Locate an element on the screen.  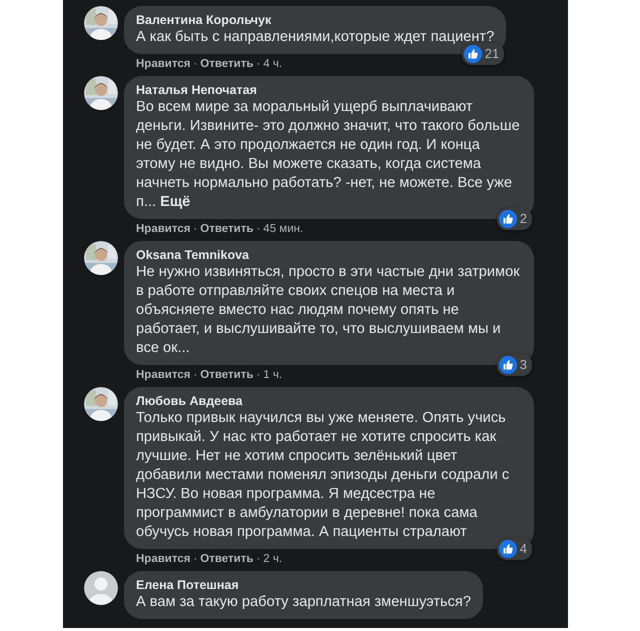
author-name: Валентина Корольчук is located at coordinates (315, 20).